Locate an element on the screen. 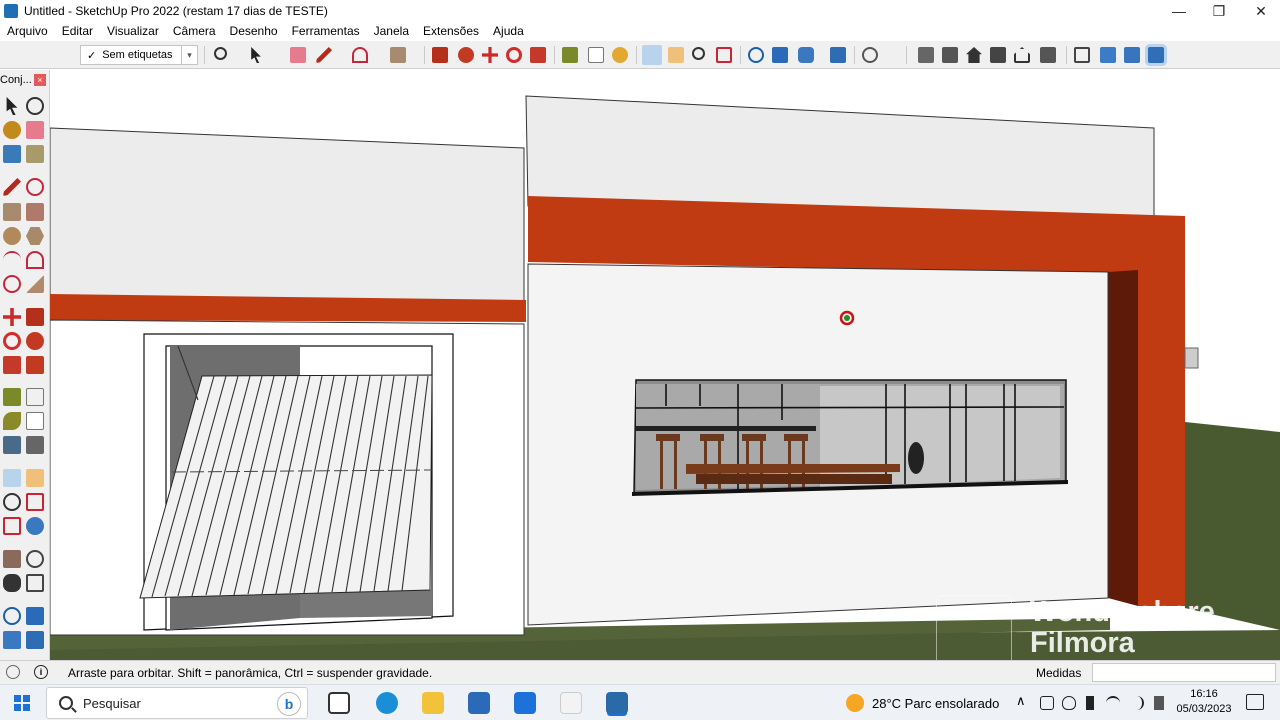  polygon-icon is located at coordinates (35, 236).